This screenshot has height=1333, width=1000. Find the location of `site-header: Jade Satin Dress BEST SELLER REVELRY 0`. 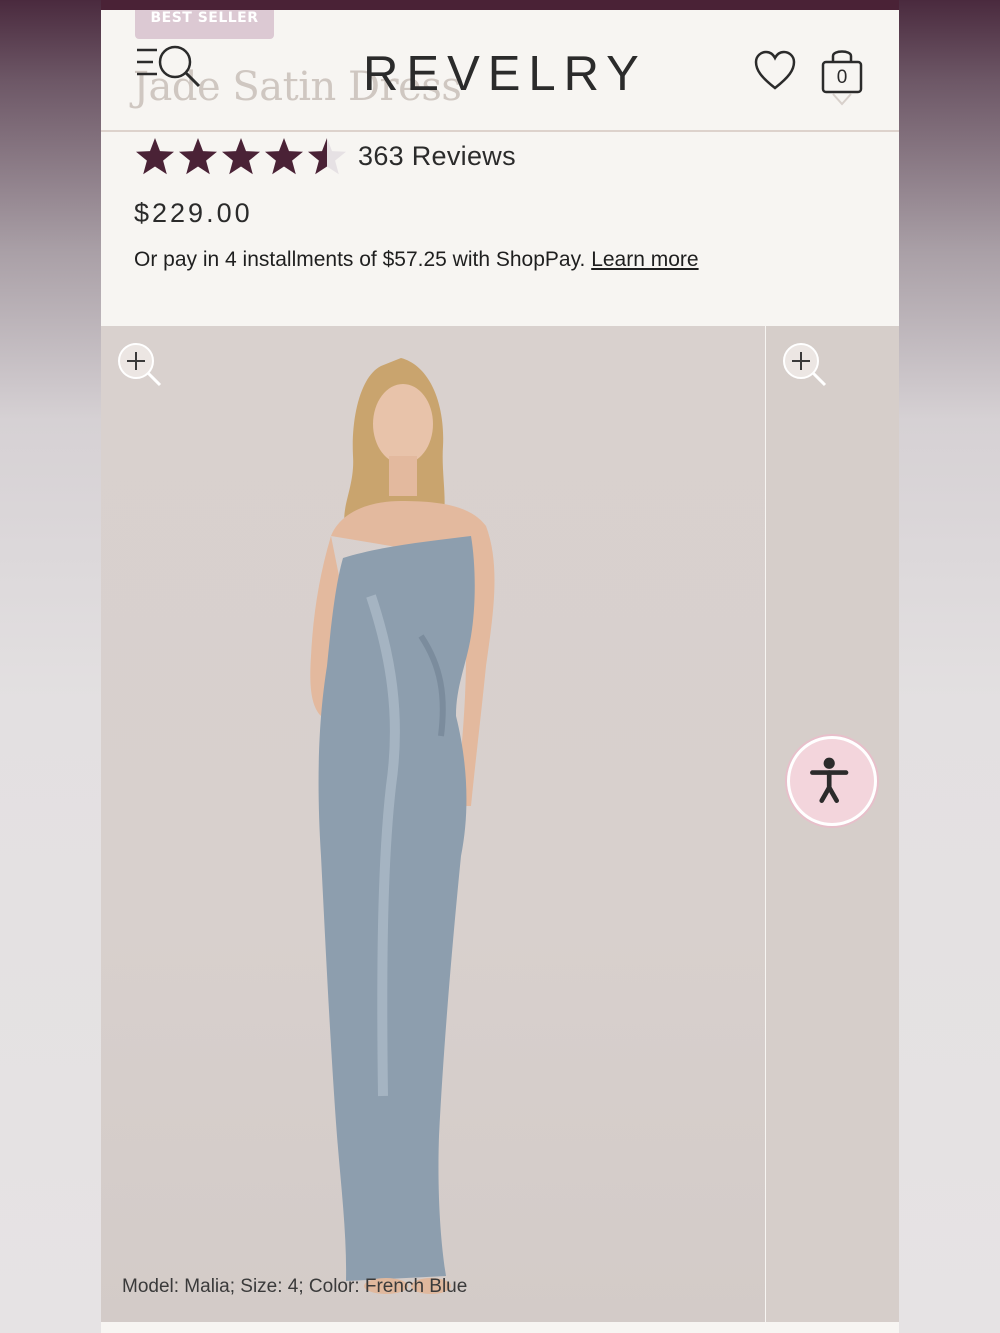

site-header: Jade Satin Dress BEST SELLER REVELRY 0 is located at coordinates (500, 71).